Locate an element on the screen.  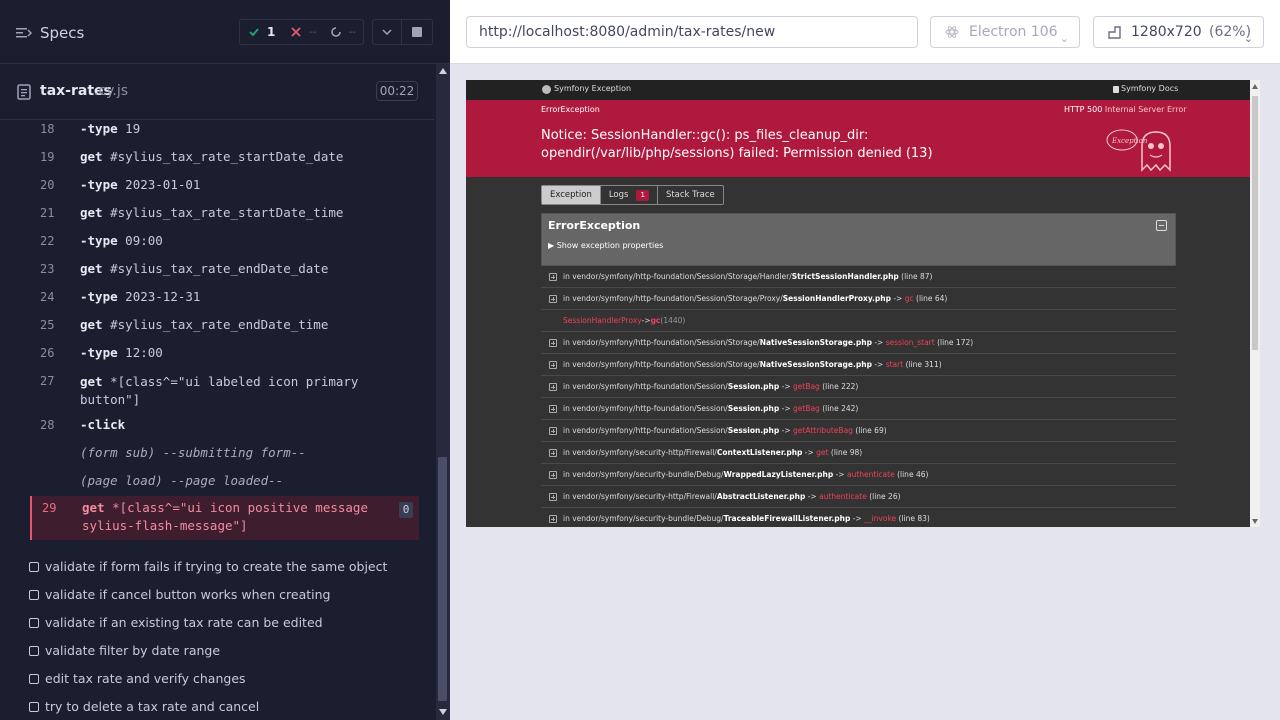
scroll-down-arrow-icon is located at coordinates (443, 712).